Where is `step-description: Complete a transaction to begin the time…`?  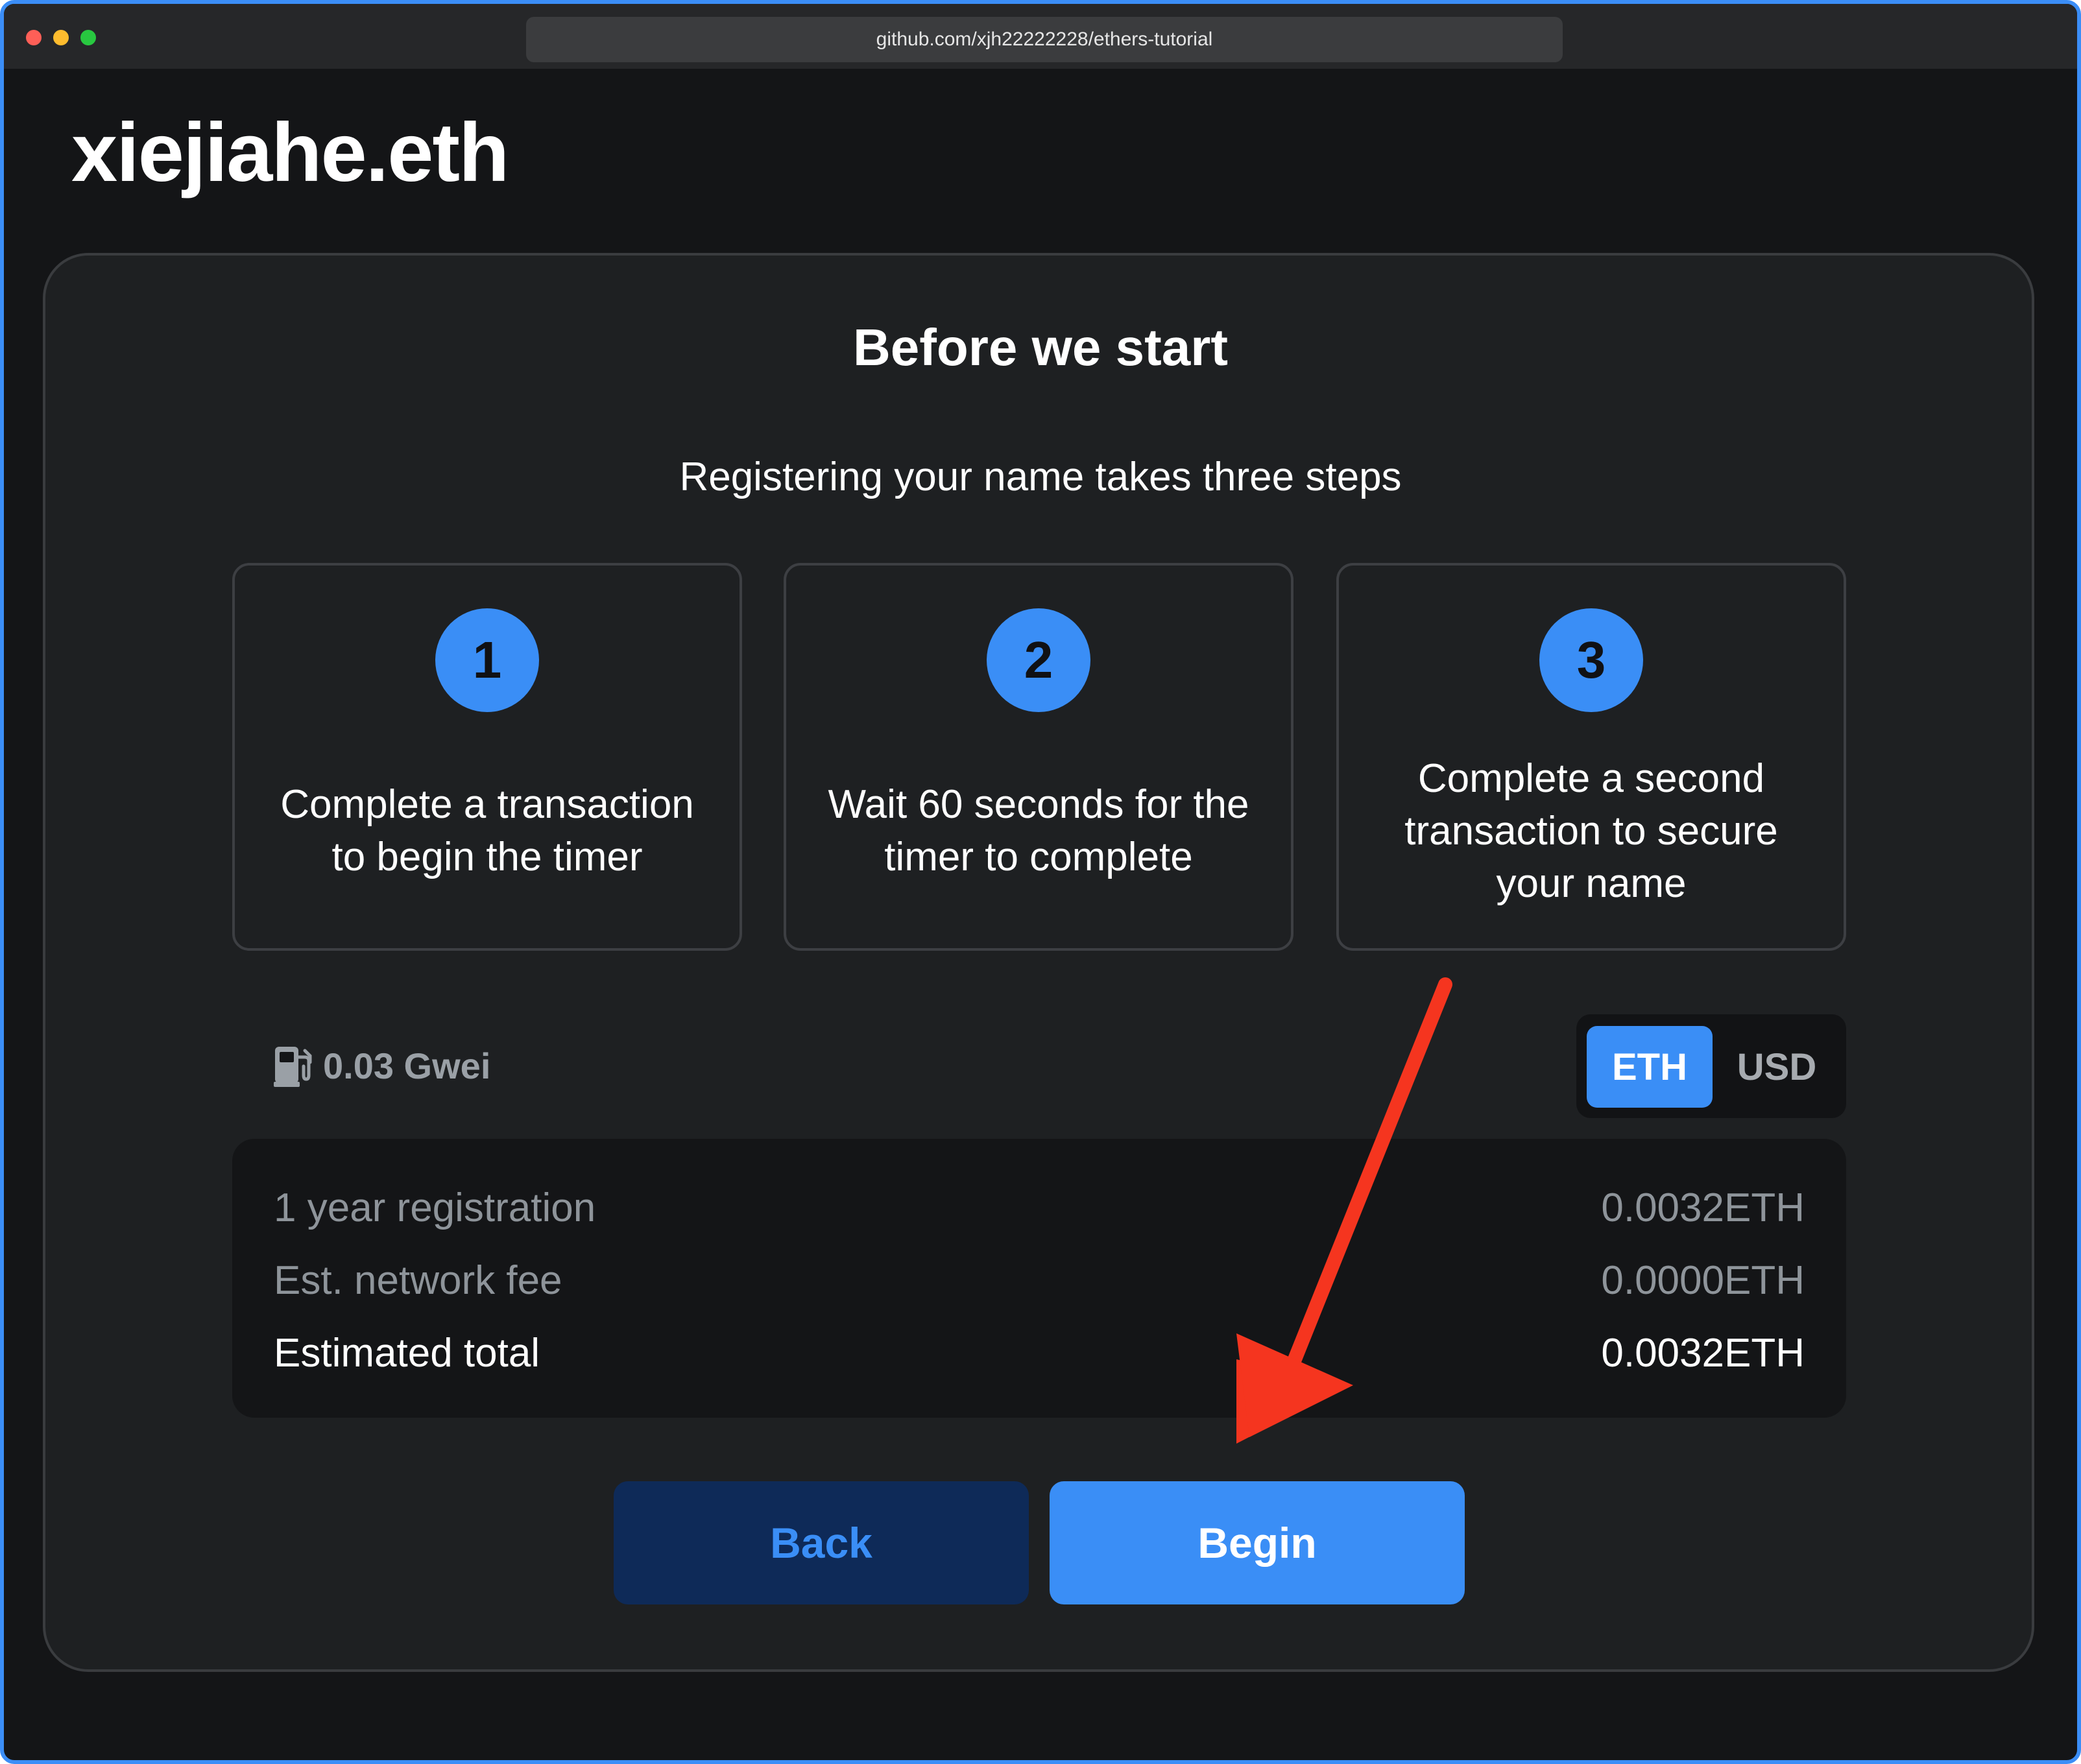 step-description: Complete a transaction to begin the time… is located at coordinates (487, 831).